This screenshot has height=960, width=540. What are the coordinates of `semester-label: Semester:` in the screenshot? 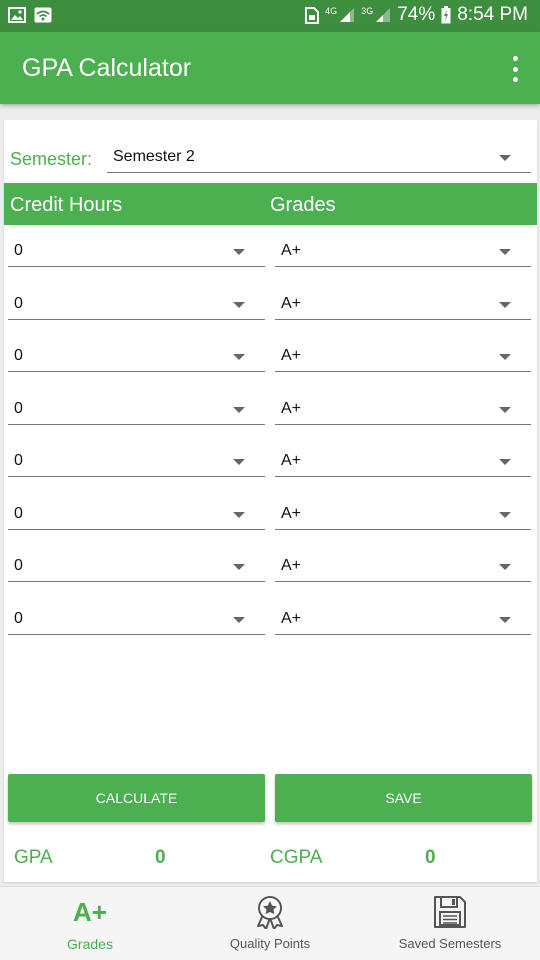 It's located at (51, 159).